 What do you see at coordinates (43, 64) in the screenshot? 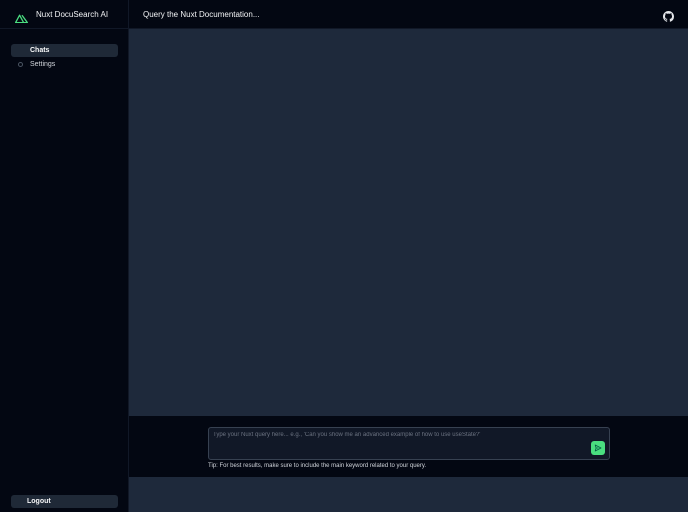
I see `sidebar-item-label: Settings` at bounding box center [43, 64].